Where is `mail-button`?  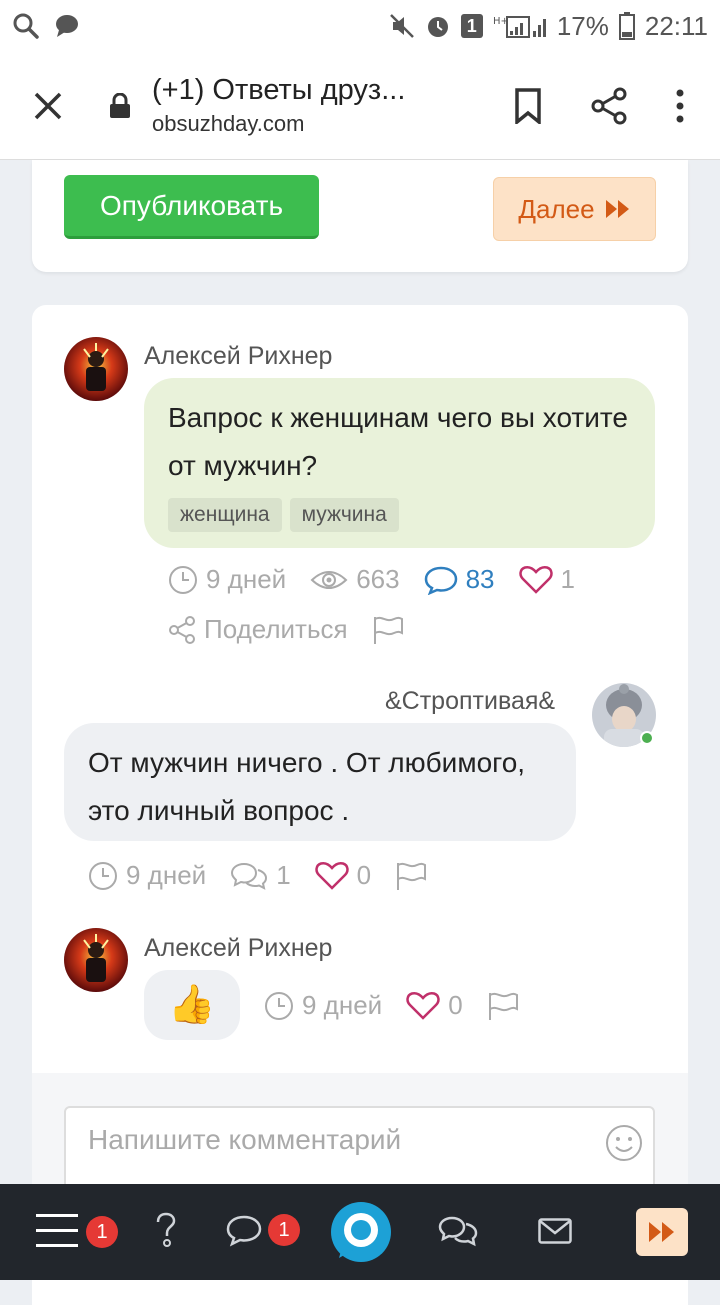 mail-button is located at coordinates (555, 1231).